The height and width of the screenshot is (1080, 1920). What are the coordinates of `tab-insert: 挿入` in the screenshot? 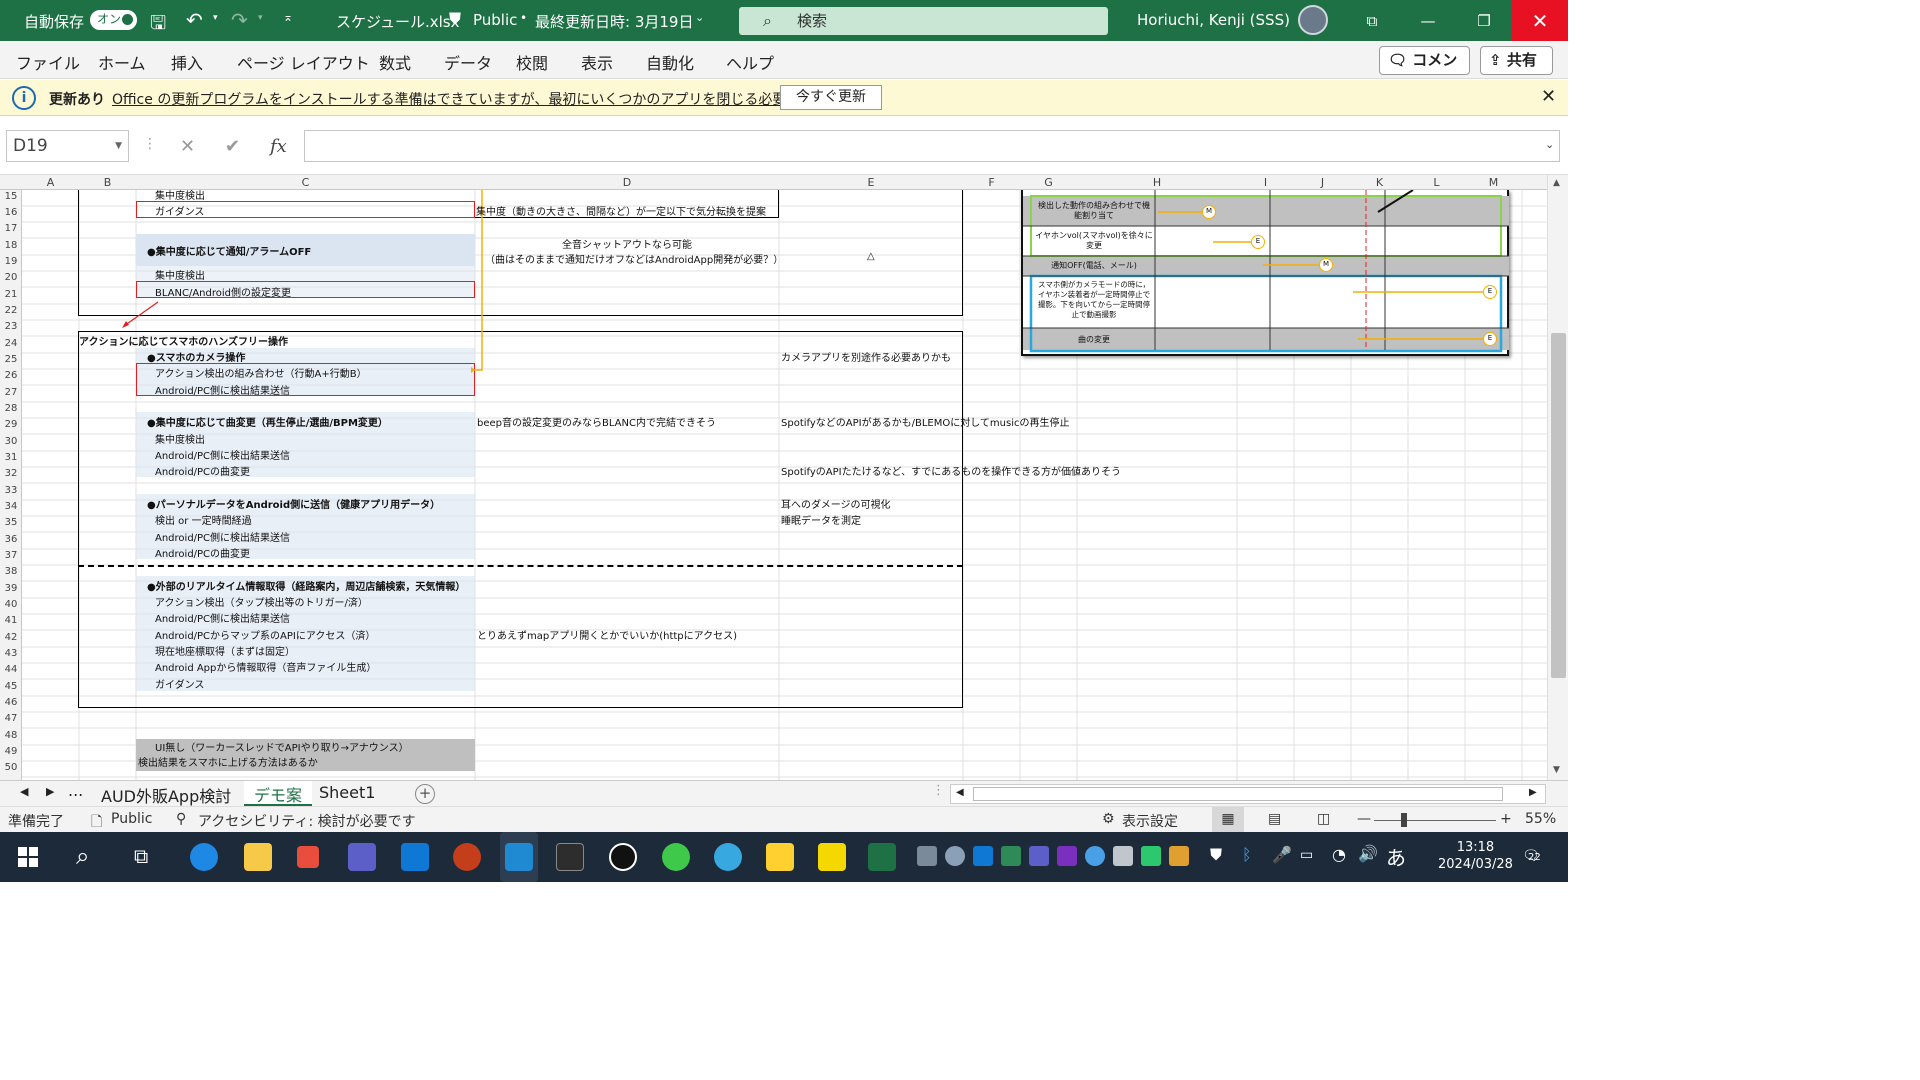 It's located at (187, 62).